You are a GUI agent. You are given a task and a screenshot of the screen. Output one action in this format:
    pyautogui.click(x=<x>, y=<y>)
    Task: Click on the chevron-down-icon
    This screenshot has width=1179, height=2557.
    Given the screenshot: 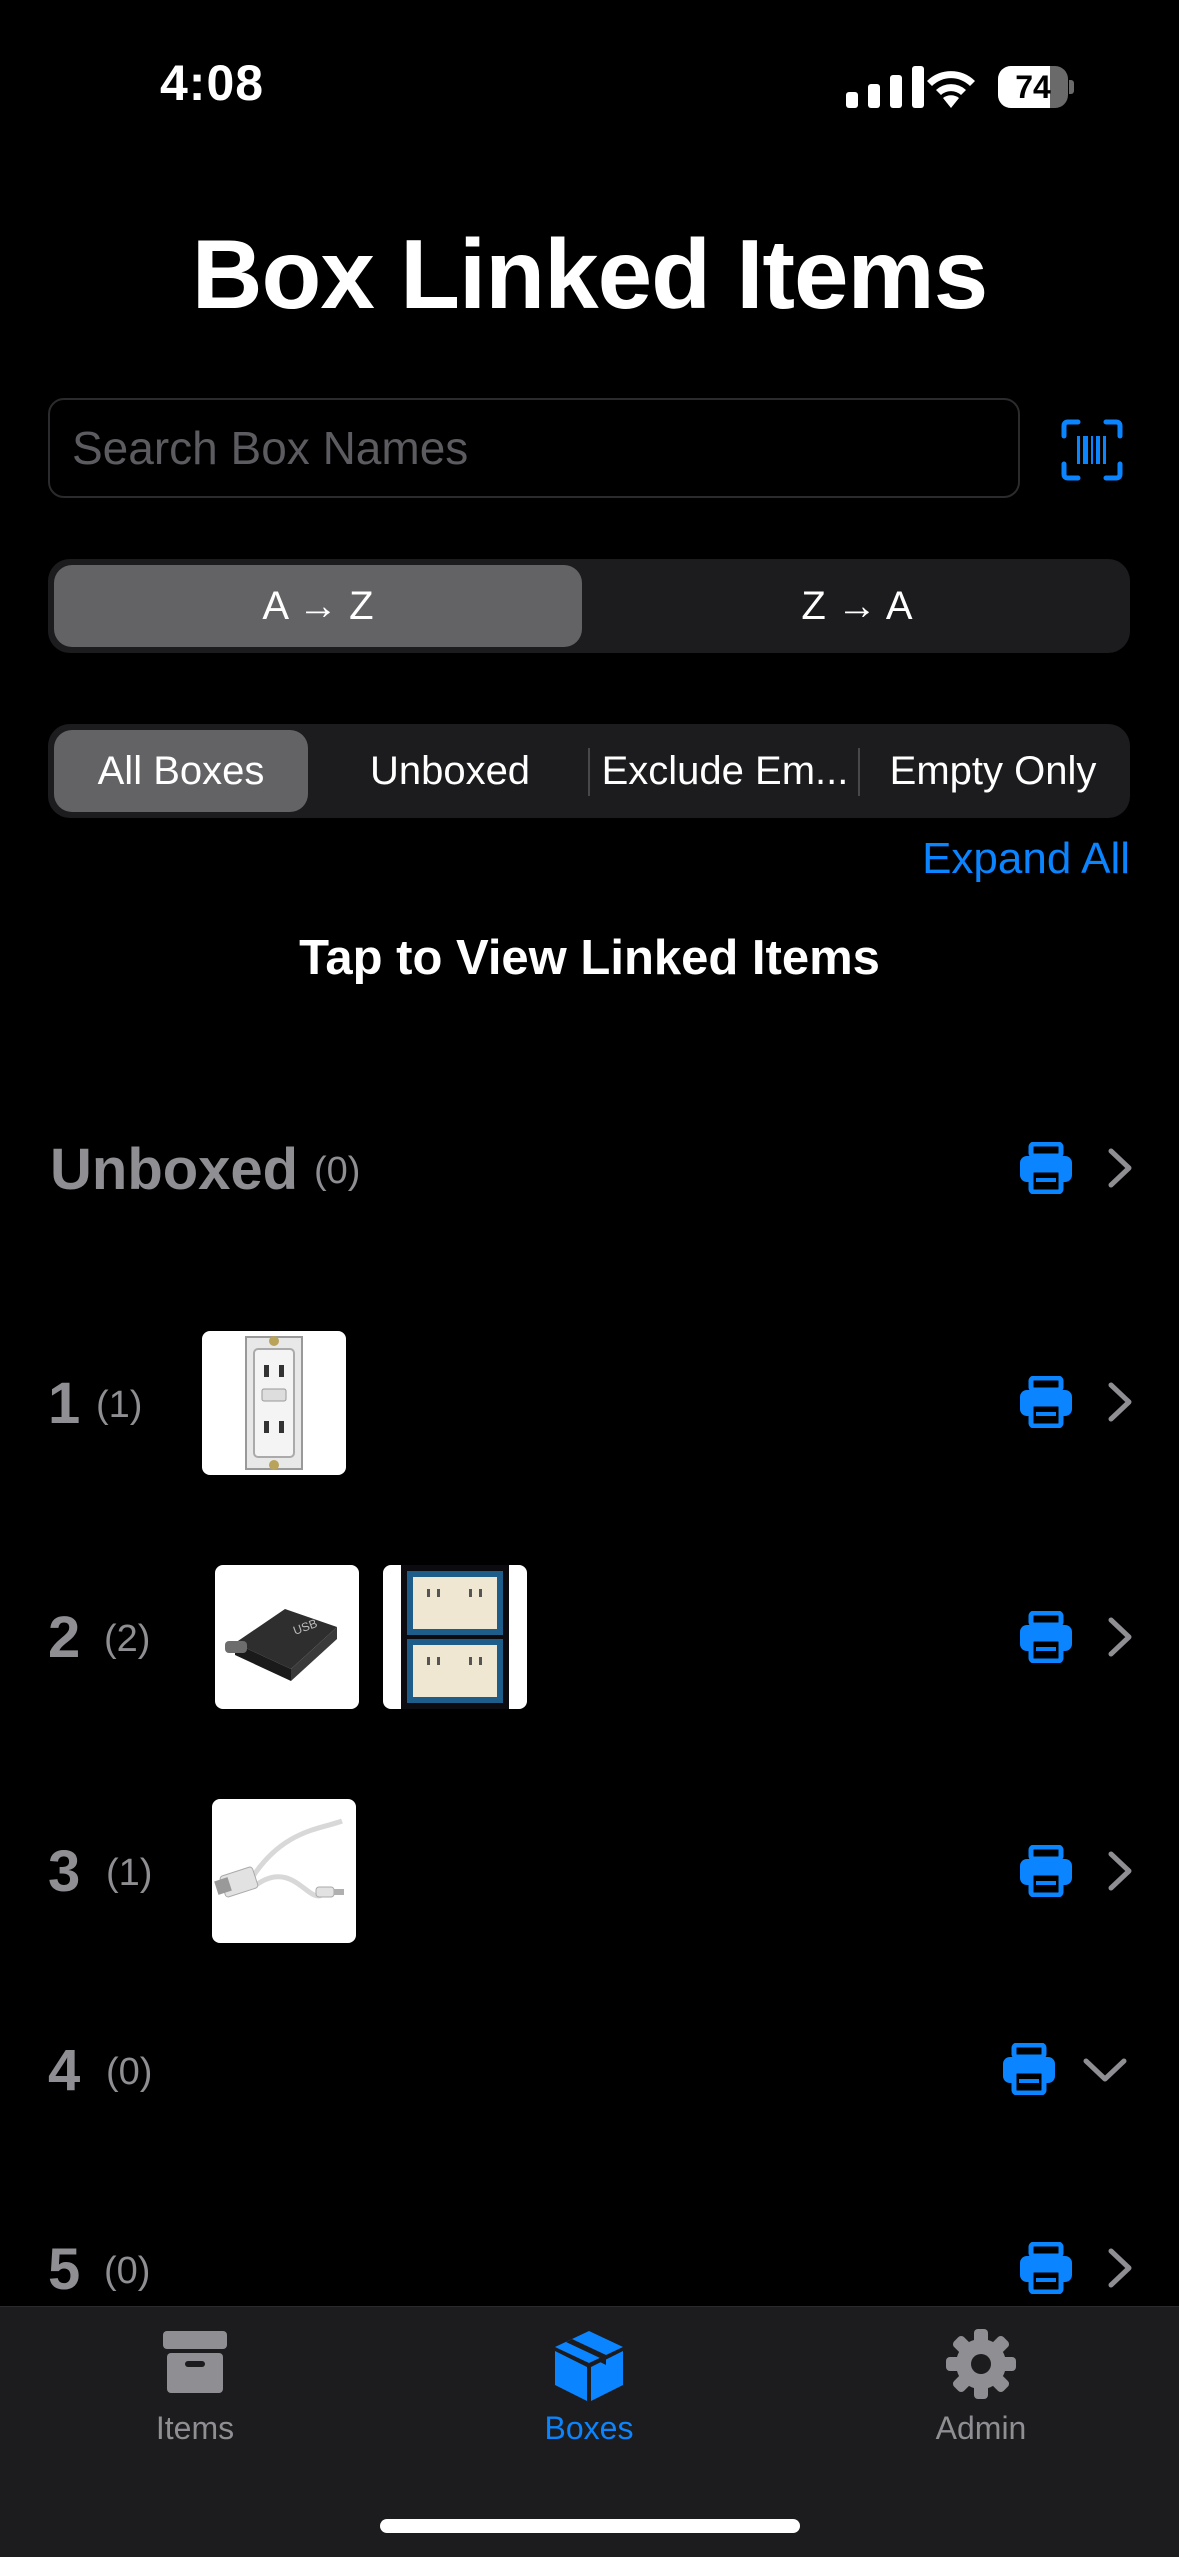 What is the action you would take?
    pyautogui.click(x=1105, y=2070)
    